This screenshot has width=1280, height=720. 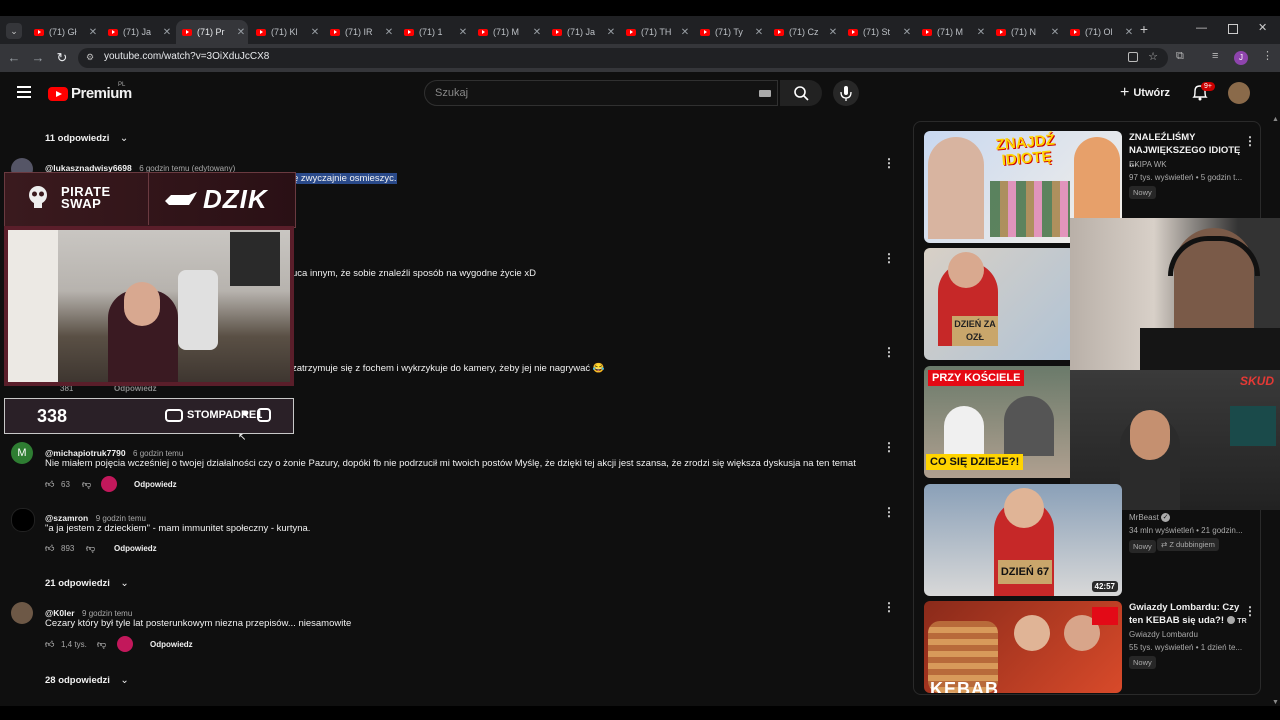 What do you see at coordinates (64, 32) in the screenshot?
I see `browser-tab: (71) Gł ✕` at bounding box center [64, 32].